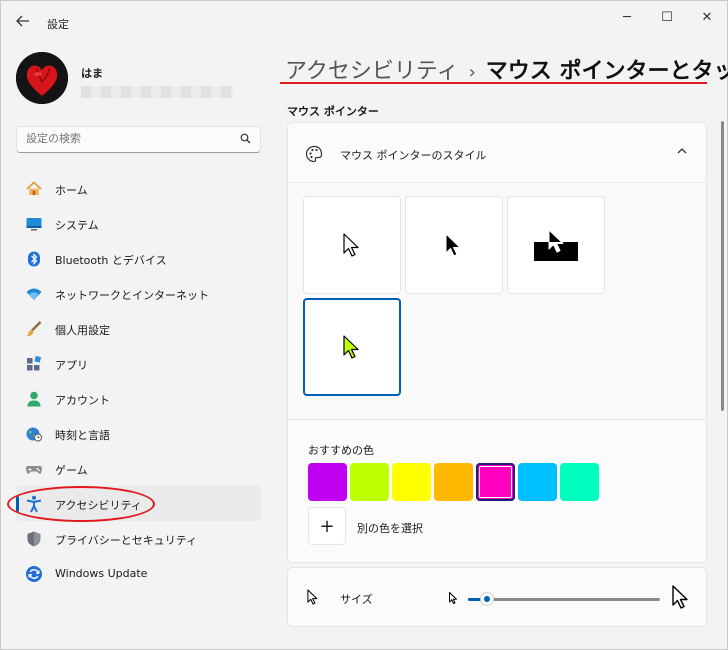  Describe the element at coordinates (157, 92) in the screenshot. I see `user-email-blurred` at that location.